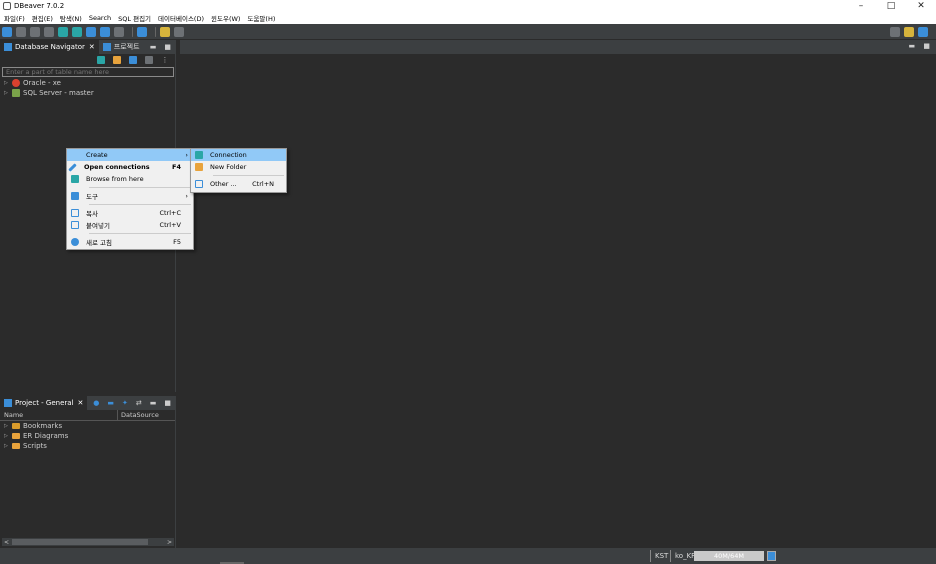 The height and width of the screenshot is (564, 936). I want to click on horizontal-scrollbar: < >, so click(88, 542).